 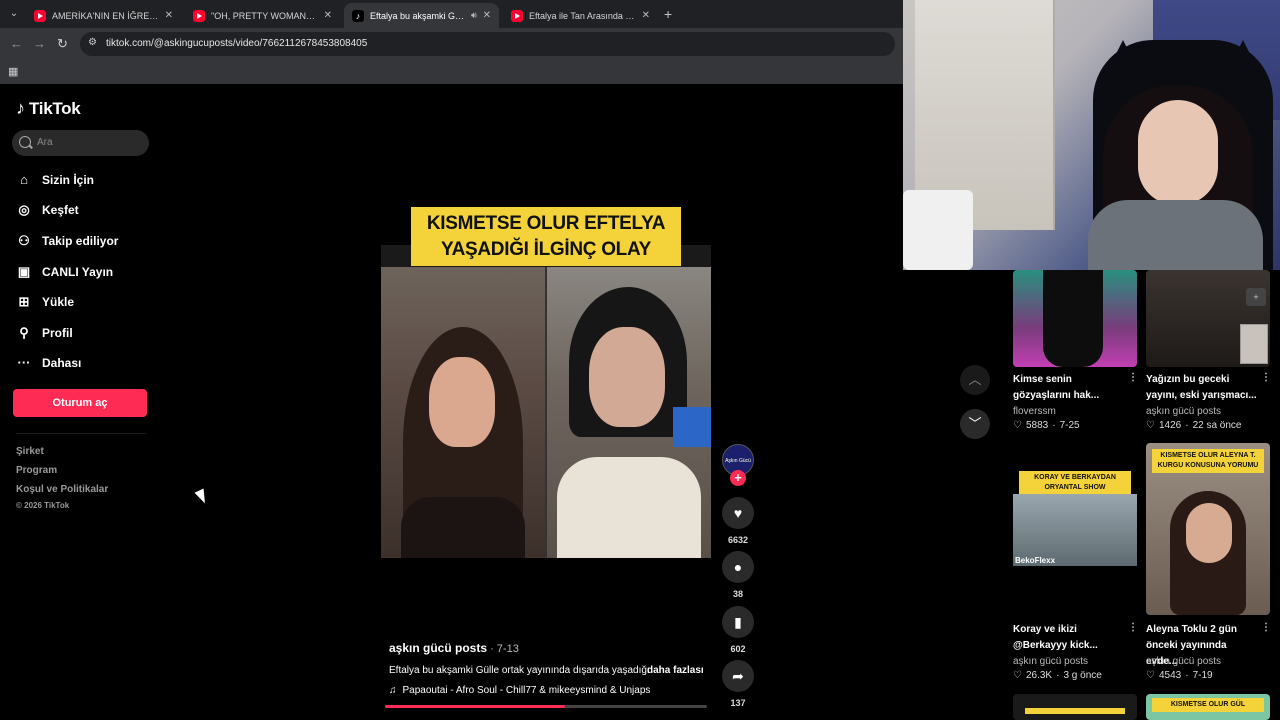 I want to click on video-author: aşkın gücü posts · 7-13, so click(x=454, y=648).